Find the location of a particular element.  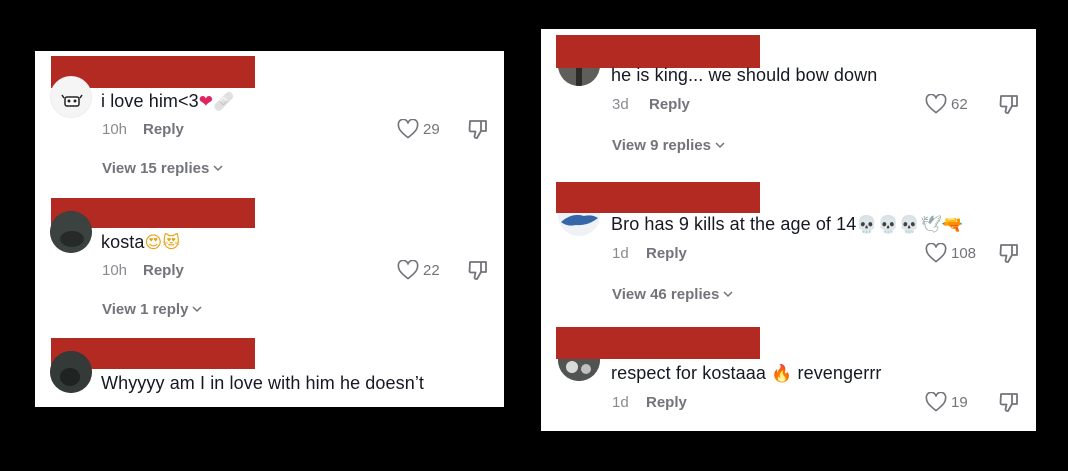

like-count: 108 is located at coordinates (964, 253).